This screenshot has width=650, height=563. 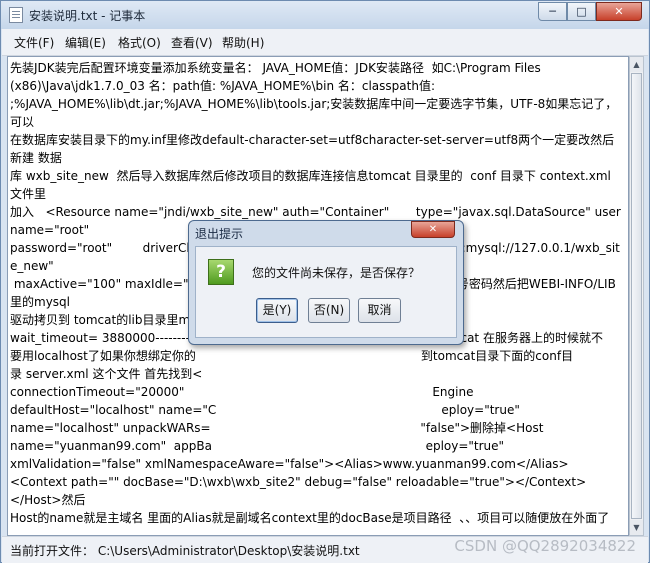 What do you see at coordinates (16, 15) in the screenshot?
I see `notepad-icon` at bounding box center [16, 15].